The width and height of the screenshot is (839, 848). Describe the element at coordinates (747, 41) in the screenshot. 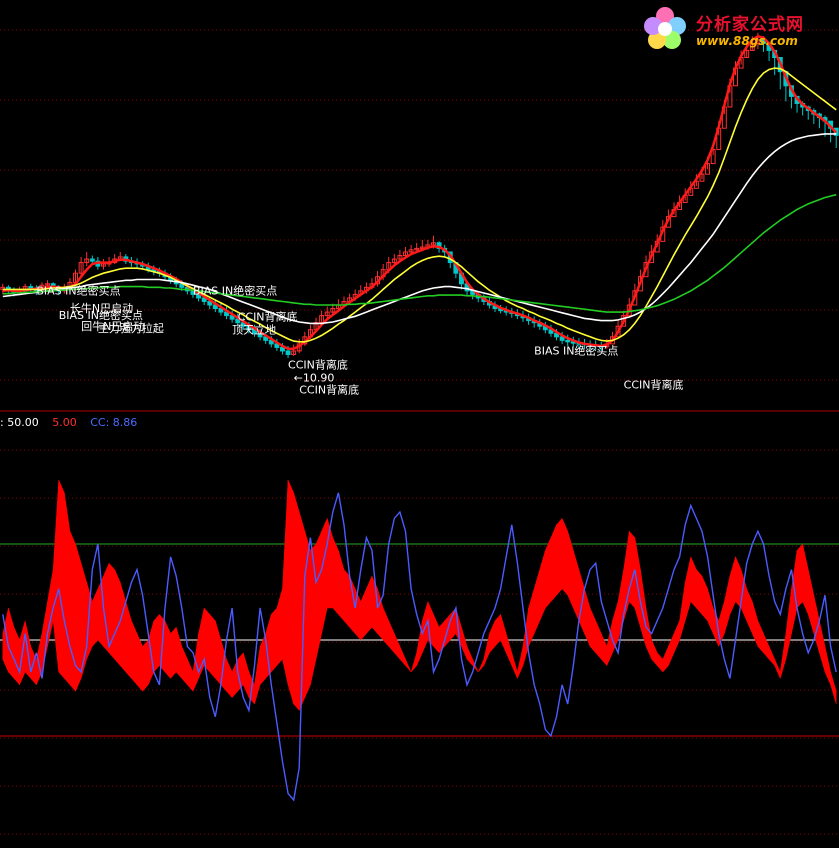

I see `logo-url: www.88gs.com` at that location.